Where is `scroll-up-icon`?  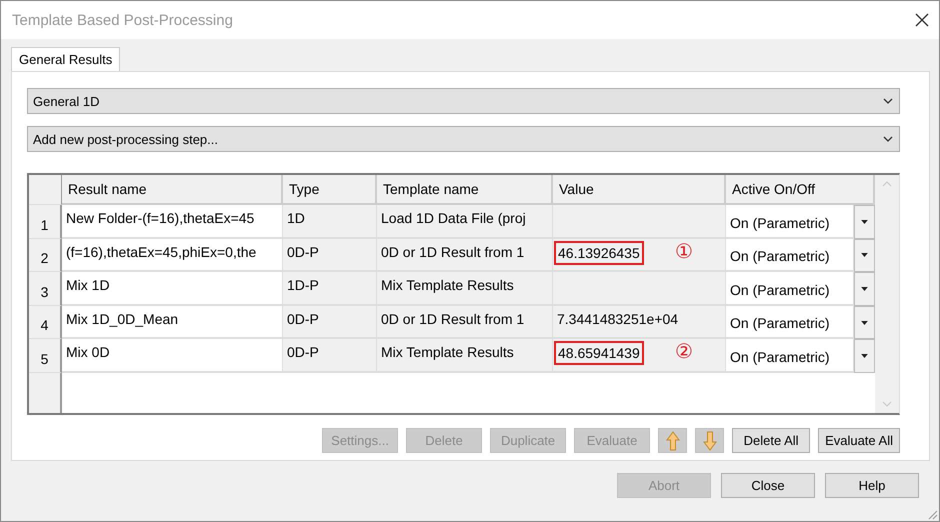 scroll-up-icon is located at coordinates (887, 184).